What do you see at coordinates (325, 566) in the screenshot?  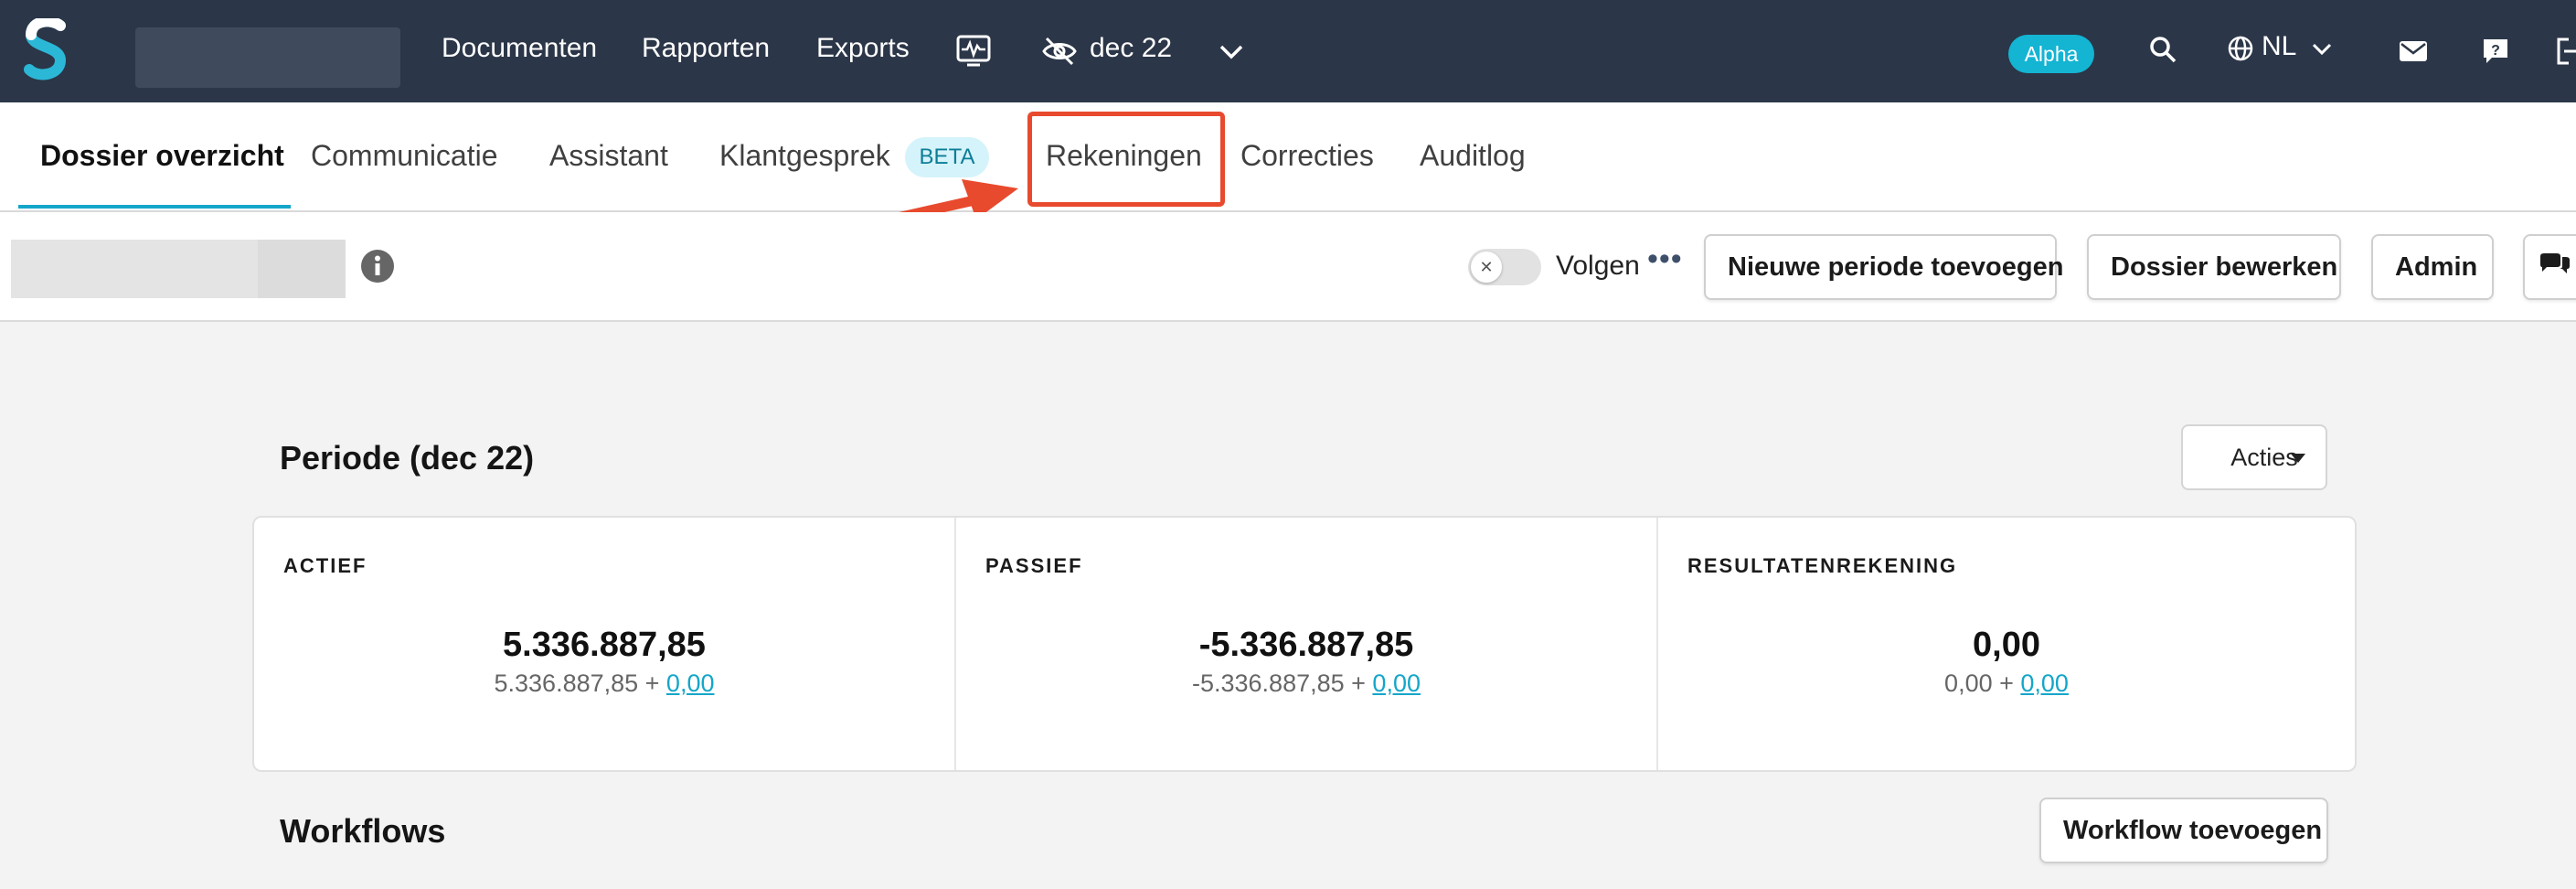 I see `column-heading: ACTIEF` at bounding box center [325, 566].